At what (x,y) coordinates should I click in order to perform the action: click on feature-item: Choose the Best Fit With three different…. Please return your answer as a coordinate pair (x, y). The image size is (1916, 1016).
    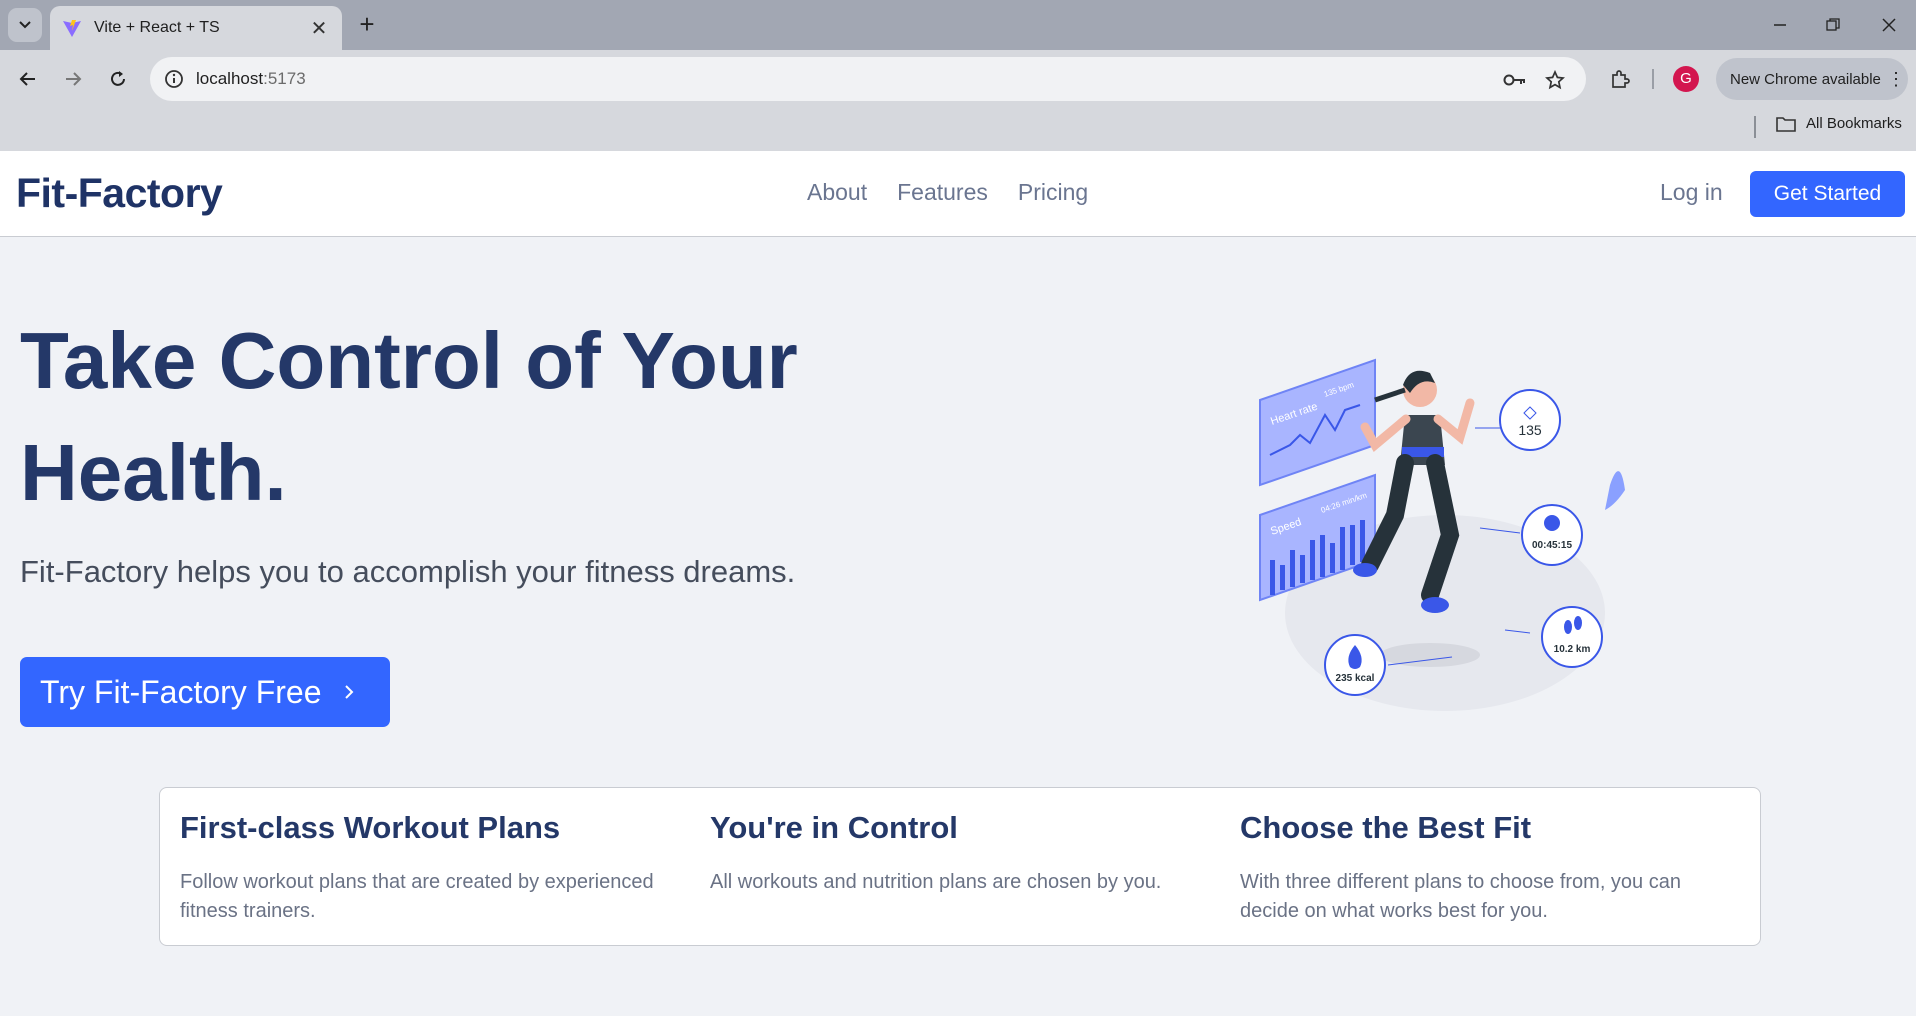
    Looking at the image, I should click on (1490, 868).